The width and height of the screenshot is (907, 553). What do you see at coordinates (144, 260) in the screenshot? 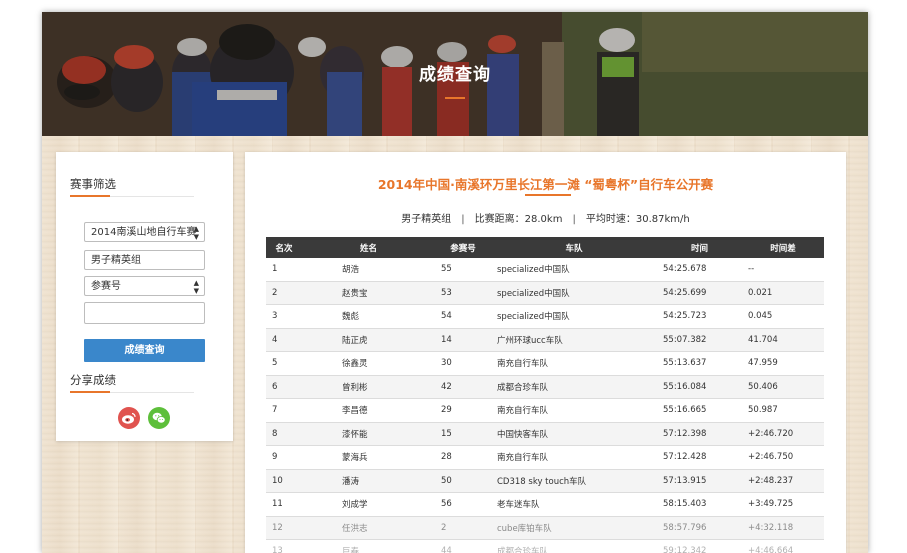
I see `group-field: 男子精英组` at bounding box center [144, 260].